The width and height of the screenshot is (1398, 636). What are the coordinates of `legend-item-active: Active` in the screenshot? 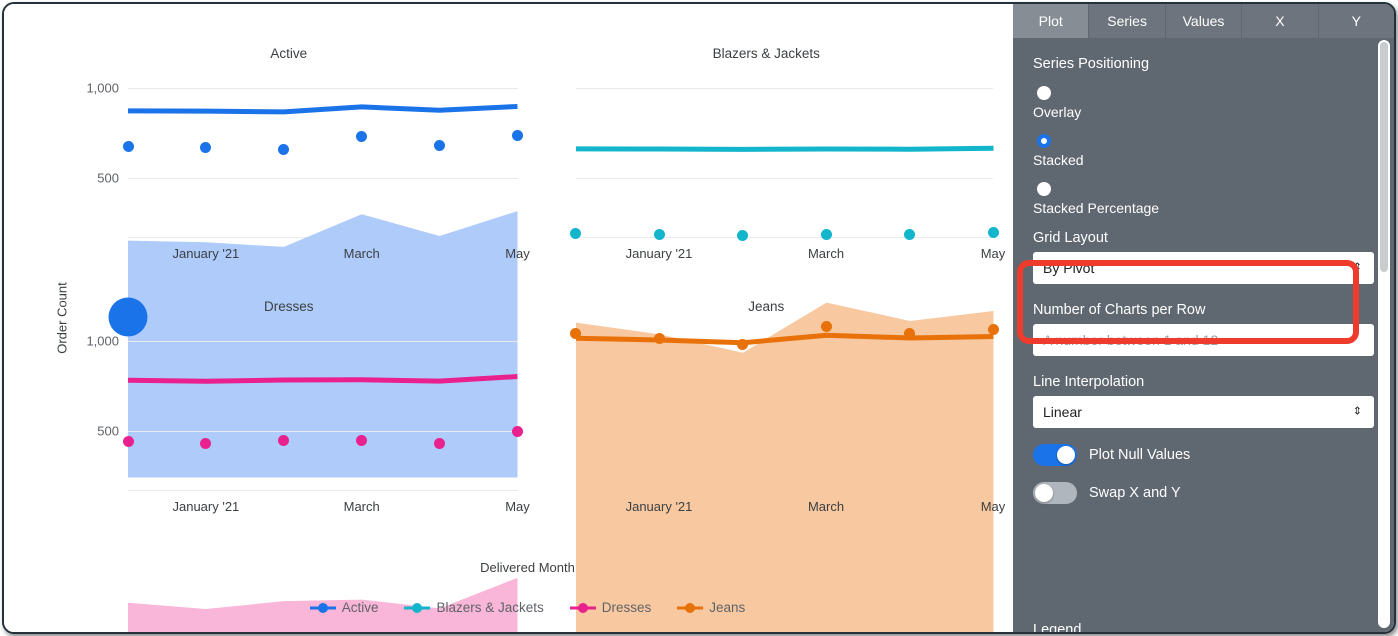 It's located at (344, 607).